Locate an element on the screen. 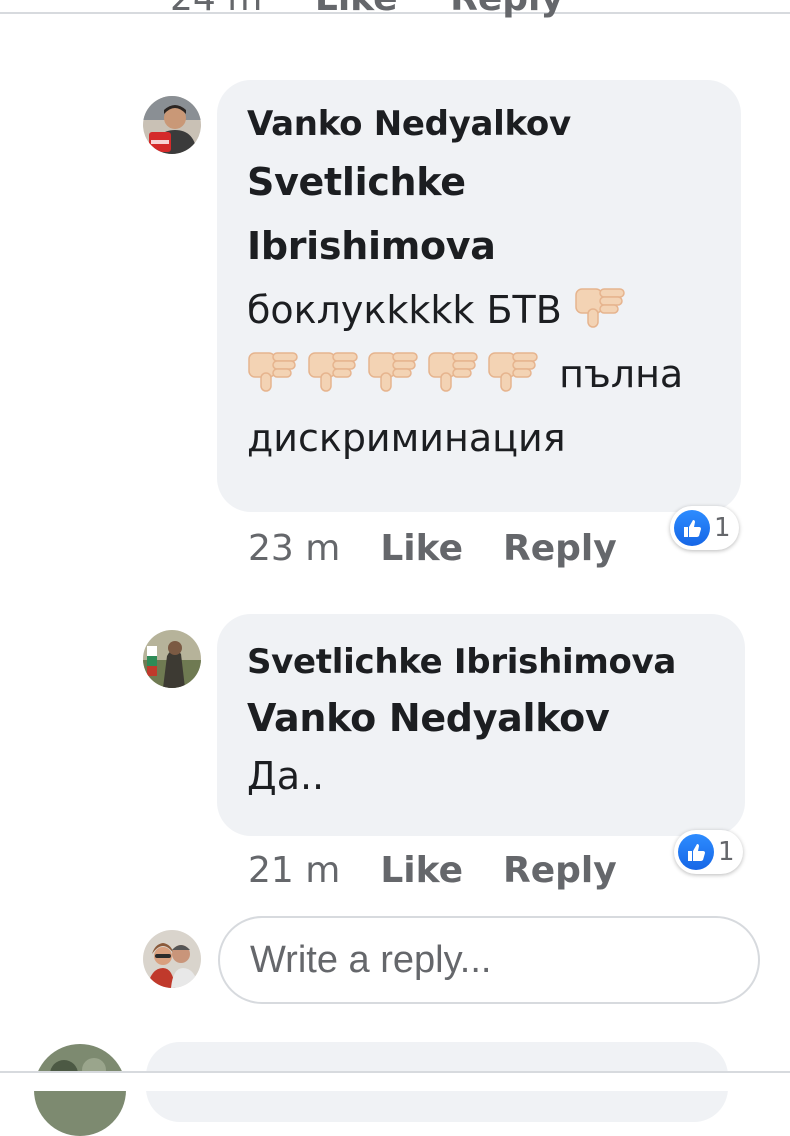 The height and width of the screenshot is (1136, 790). comment-time: 23 m is located at coordinates (294, 548).